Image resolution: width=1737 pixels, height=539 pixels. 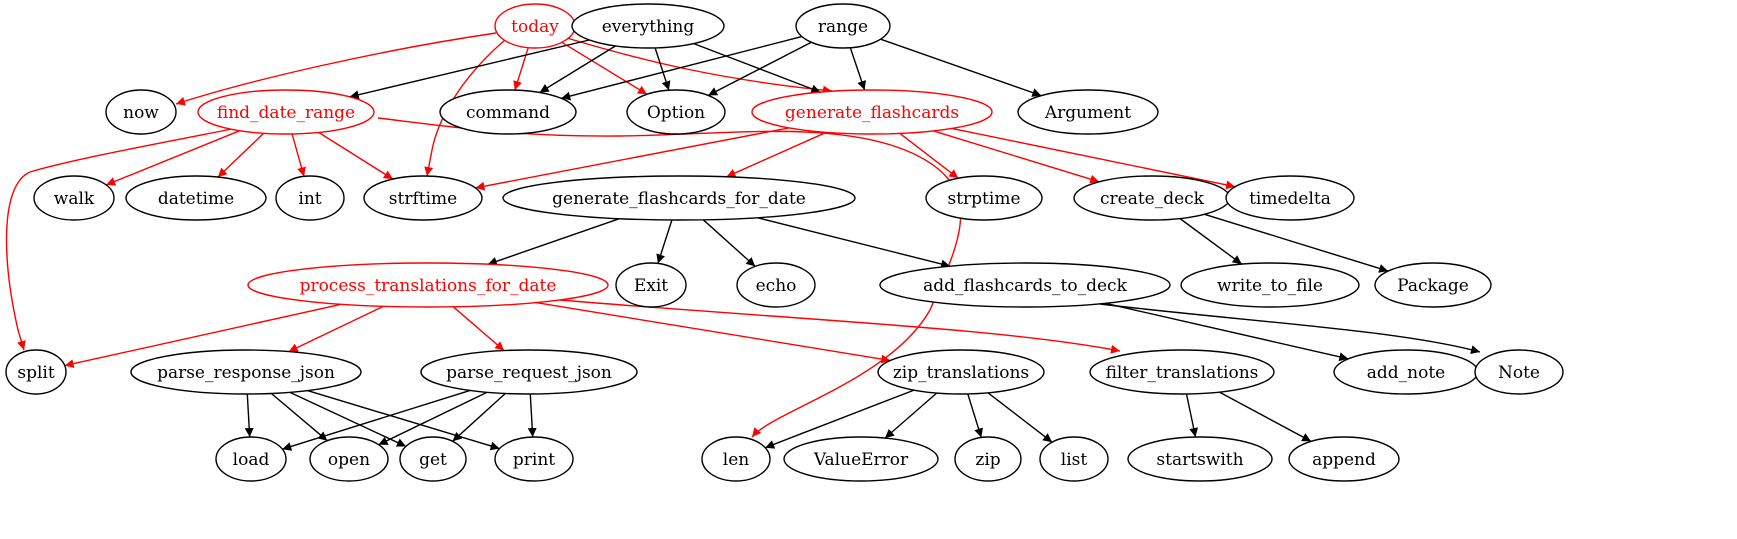 I want to click on edge-generate_flashcards_for_date-to-Exit, so click(x=664, y=241).